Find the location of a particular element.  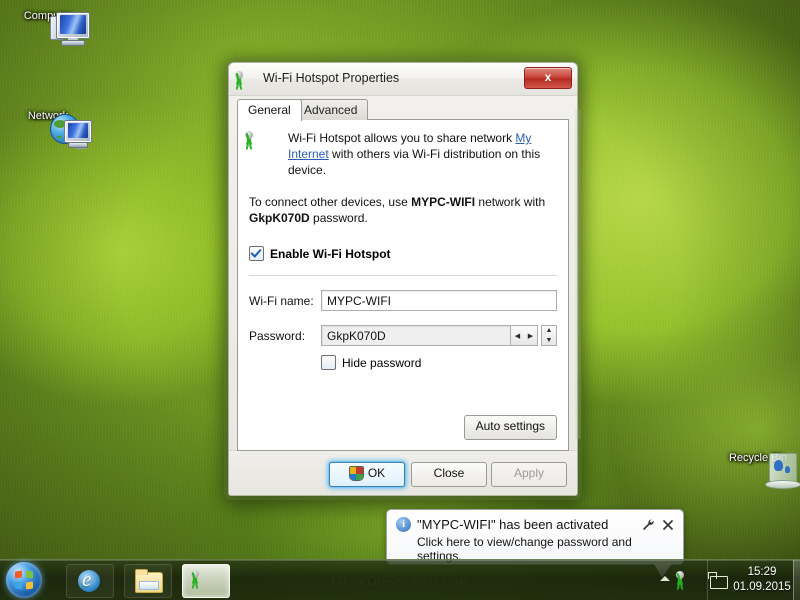

password-spinners: ◀ ▶ ▲ ▼ is located at coordinates (533, 335).